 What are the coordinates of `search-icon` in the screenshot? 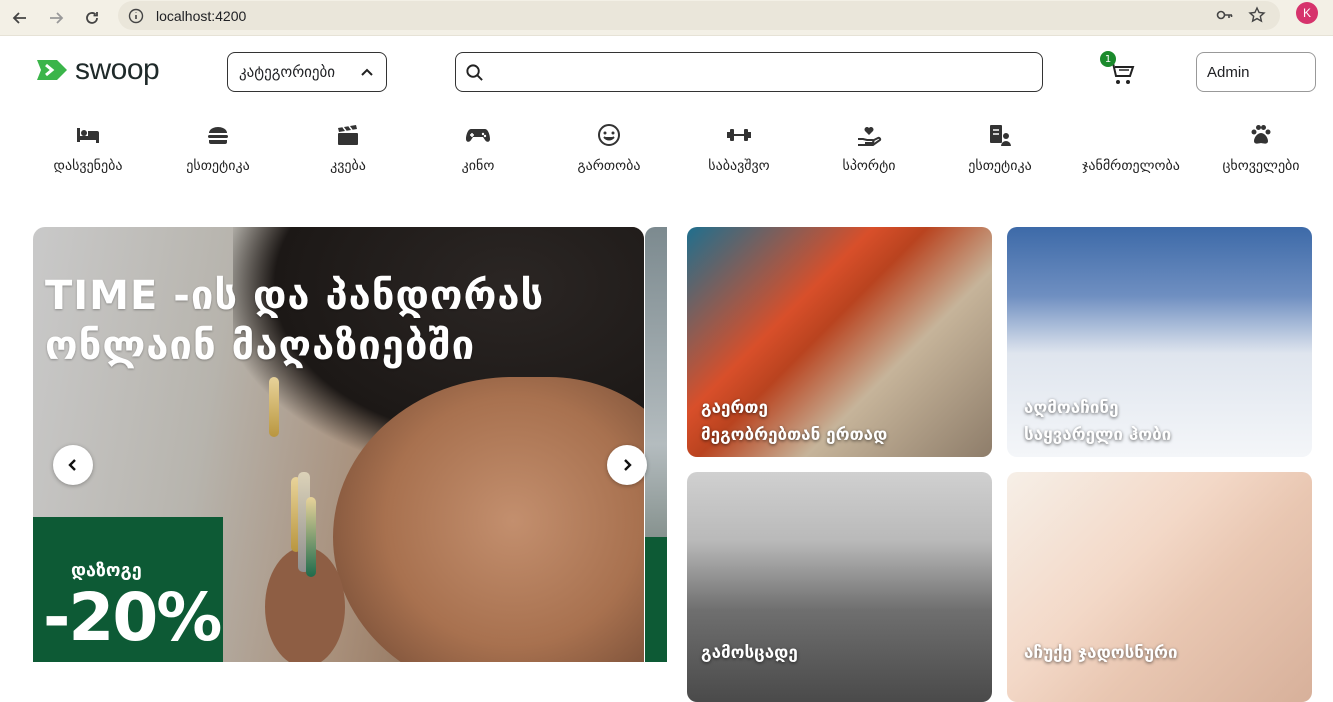 It's located at (474, 72).